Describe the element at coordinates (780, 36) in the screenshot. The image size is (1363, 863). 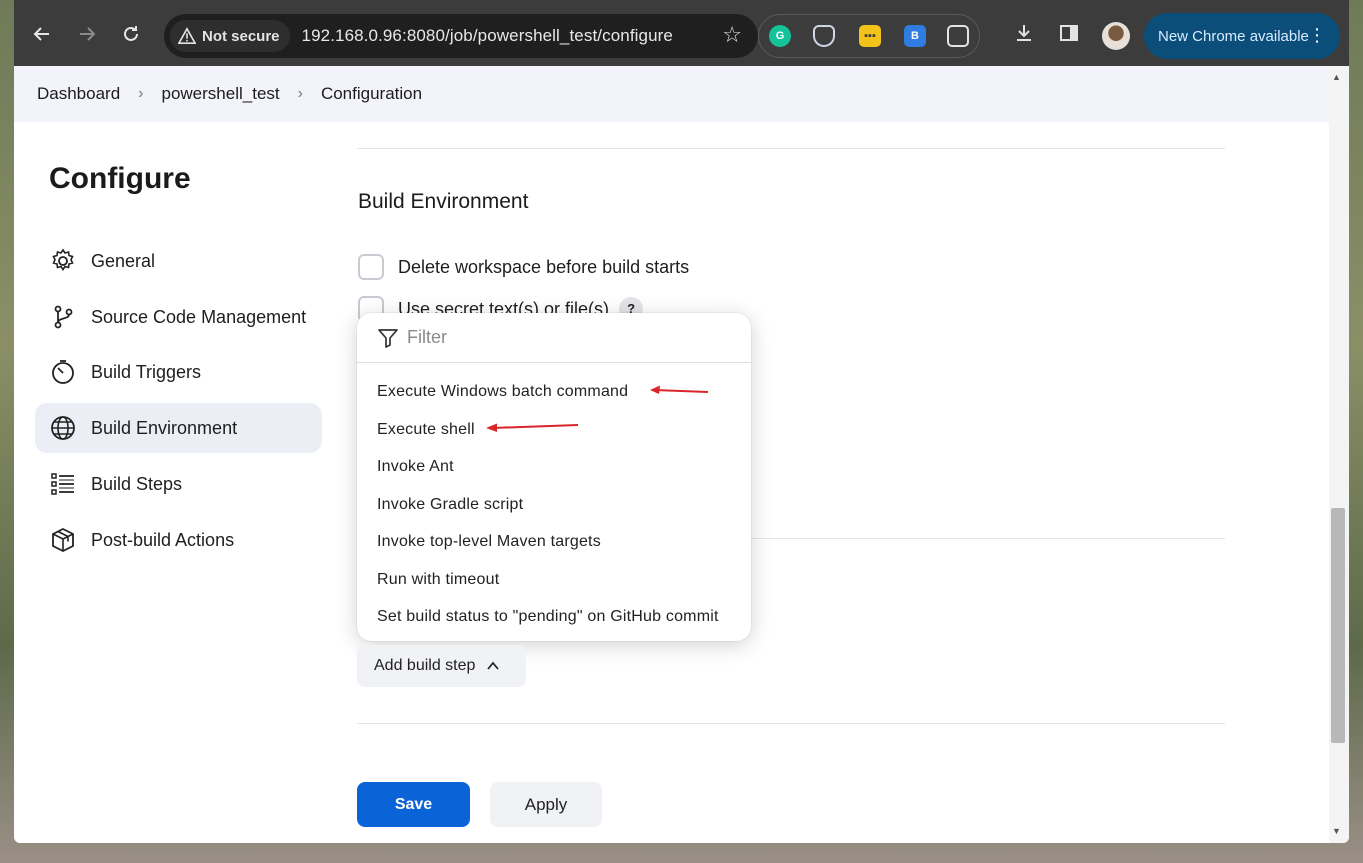
I see `grammarly-icon: G` at that location.